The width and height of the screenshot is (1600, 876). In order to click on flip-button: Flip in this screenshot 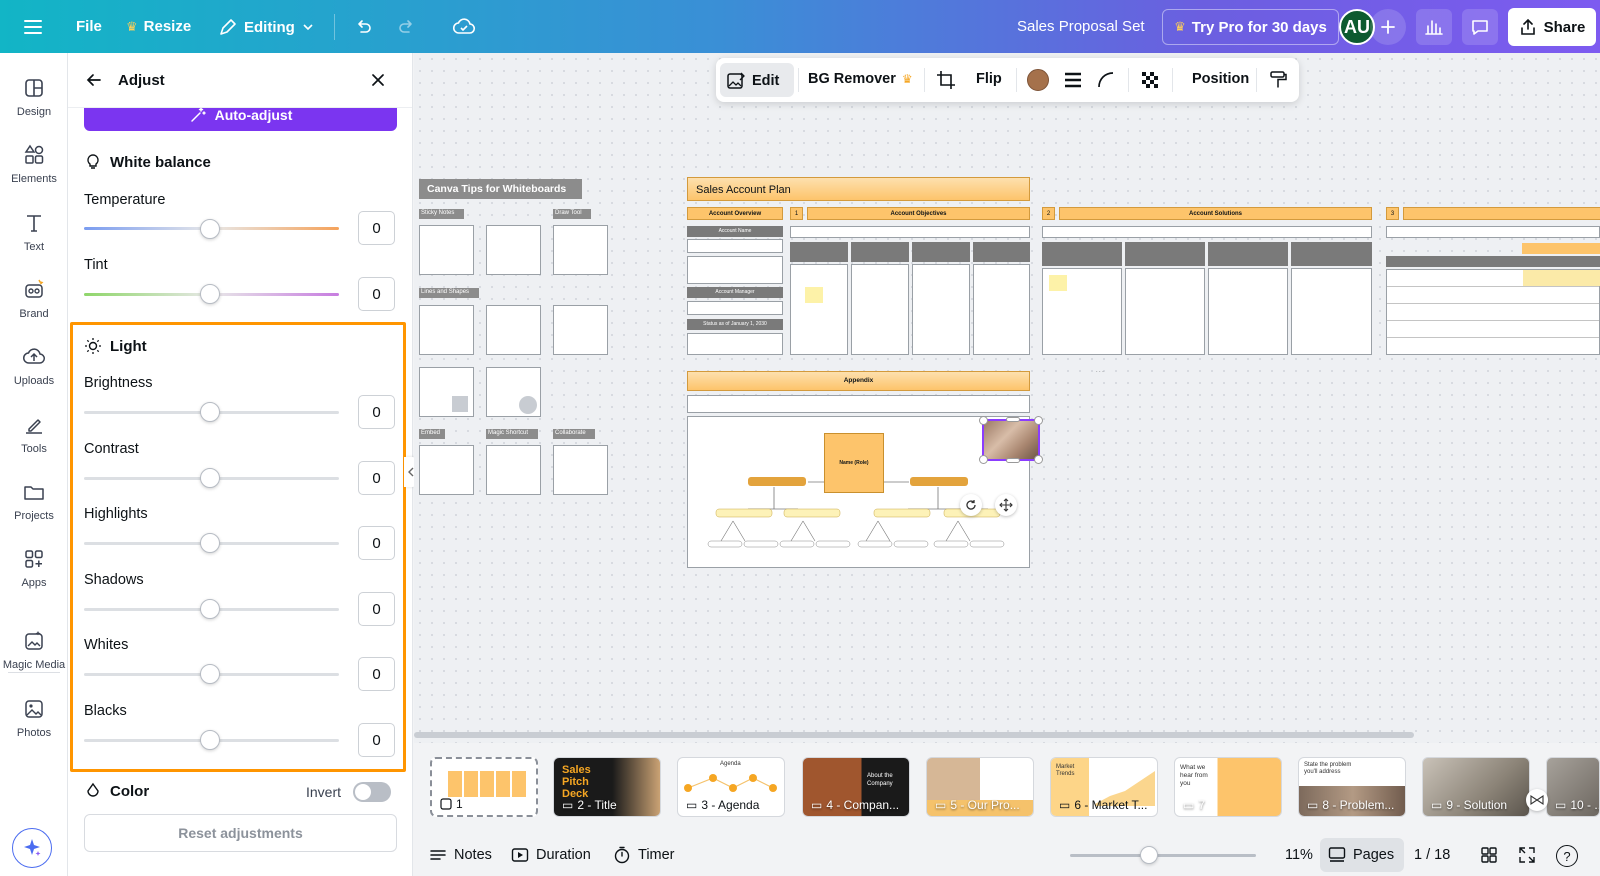, I will do `click(989, 79)`.